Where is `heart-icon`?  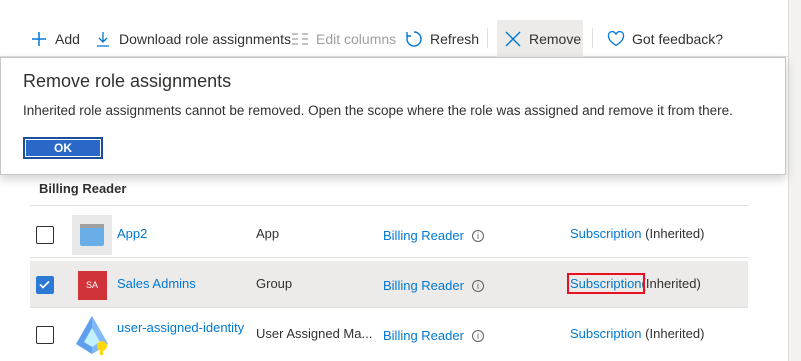
heart-icon is located at coordinates (616, 39).